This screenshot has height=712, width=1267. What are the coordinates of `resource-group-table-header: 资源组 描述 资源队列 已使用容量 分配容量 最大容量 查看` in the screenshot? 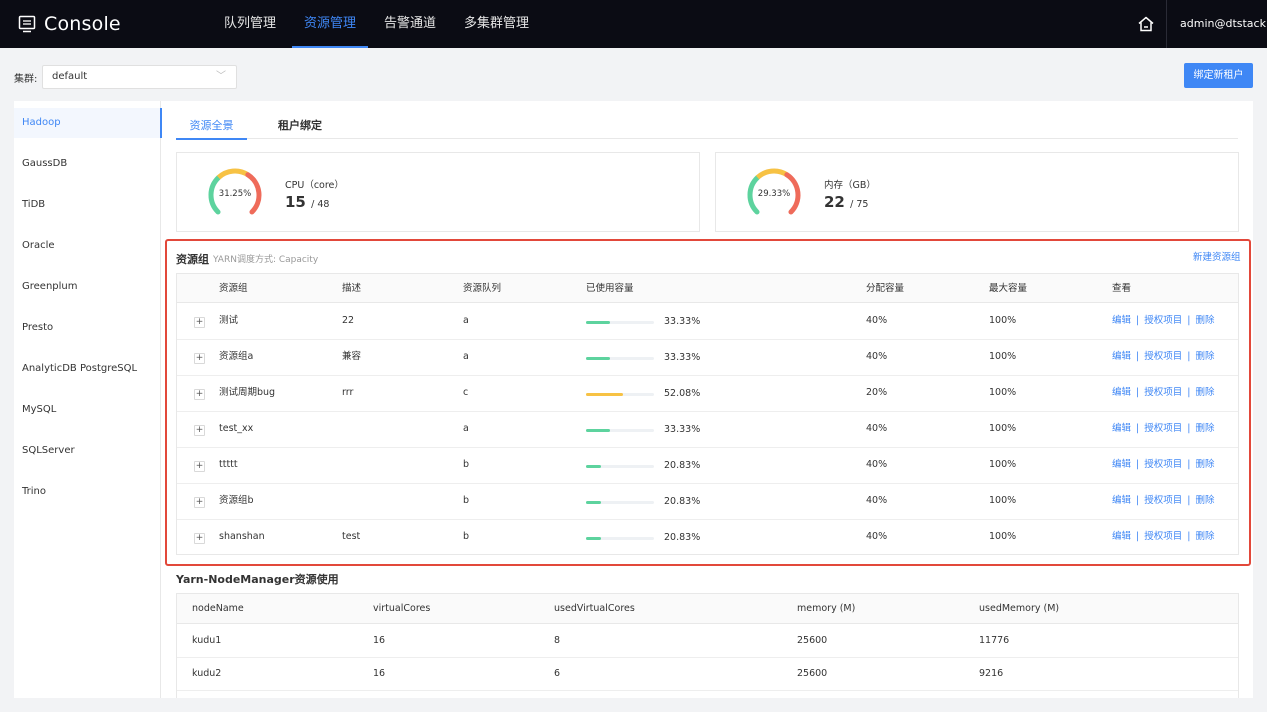 It's located at (707, 288).